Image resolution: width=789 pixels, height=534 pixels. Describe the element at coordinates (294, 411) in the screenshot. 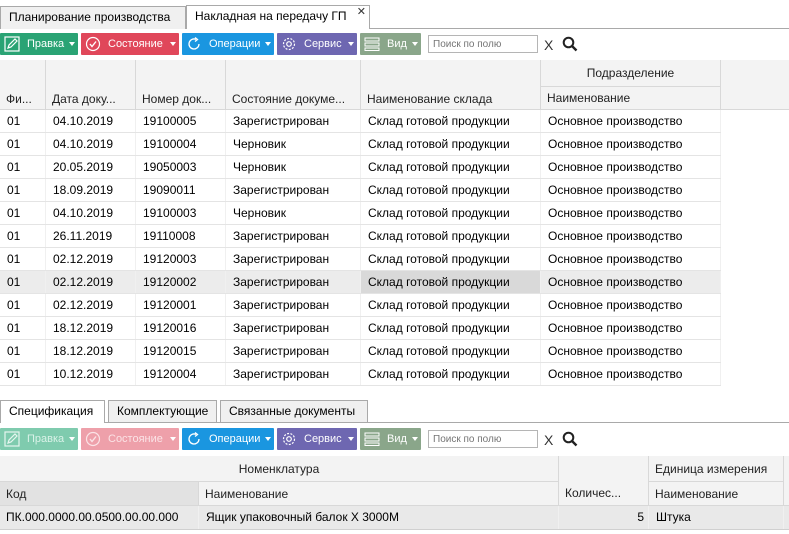

I see `tab-related-documents: Связанные документы` at that location.